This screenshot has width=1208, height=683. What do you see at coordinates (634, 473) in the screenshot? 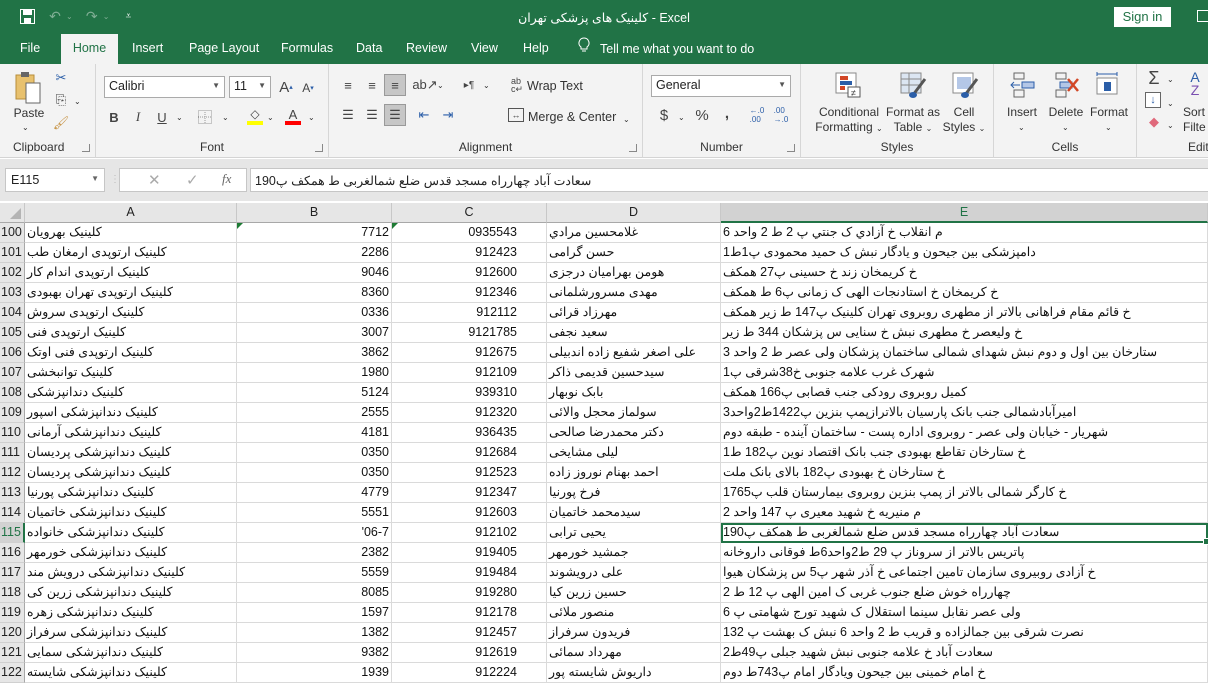
I see `cell-d-doctor-name: احمد بهنام نوروز زاده` at bounding box center [634, 473].